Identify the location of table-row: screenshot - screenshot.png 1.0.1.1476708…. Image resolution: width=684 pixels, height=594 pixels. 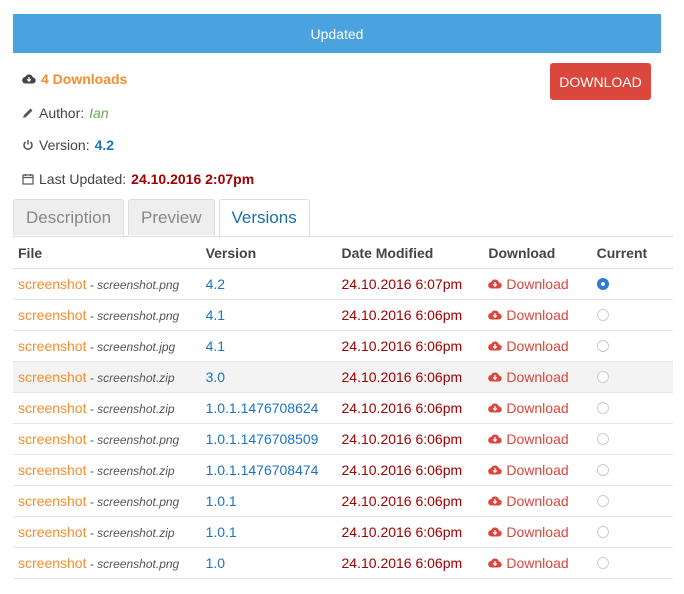
(343, 439).